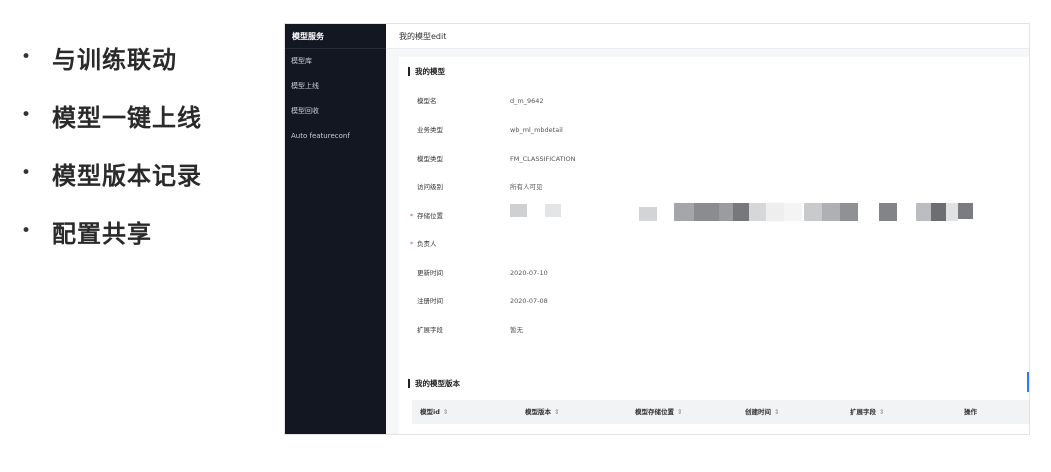 Image resolution: width=1051 pixels, height=472 pixels. Describe the element at coordinates (758, 412) in the screenshot. I see `column-label: 创建时间` at that location.